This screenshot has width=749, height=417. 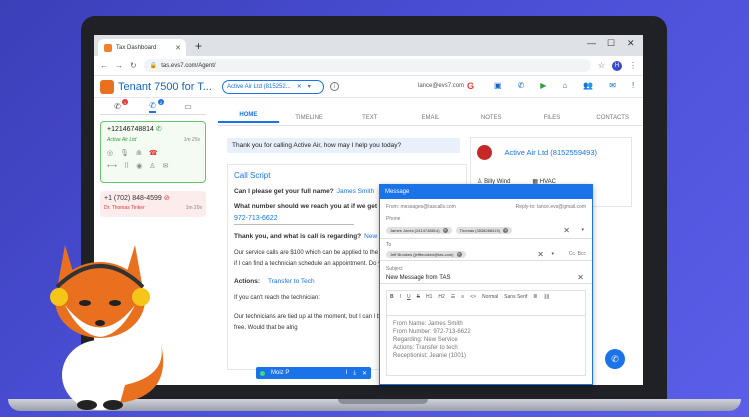 I want to click on tab-notes: NOTES, so click(x=491, y=118).